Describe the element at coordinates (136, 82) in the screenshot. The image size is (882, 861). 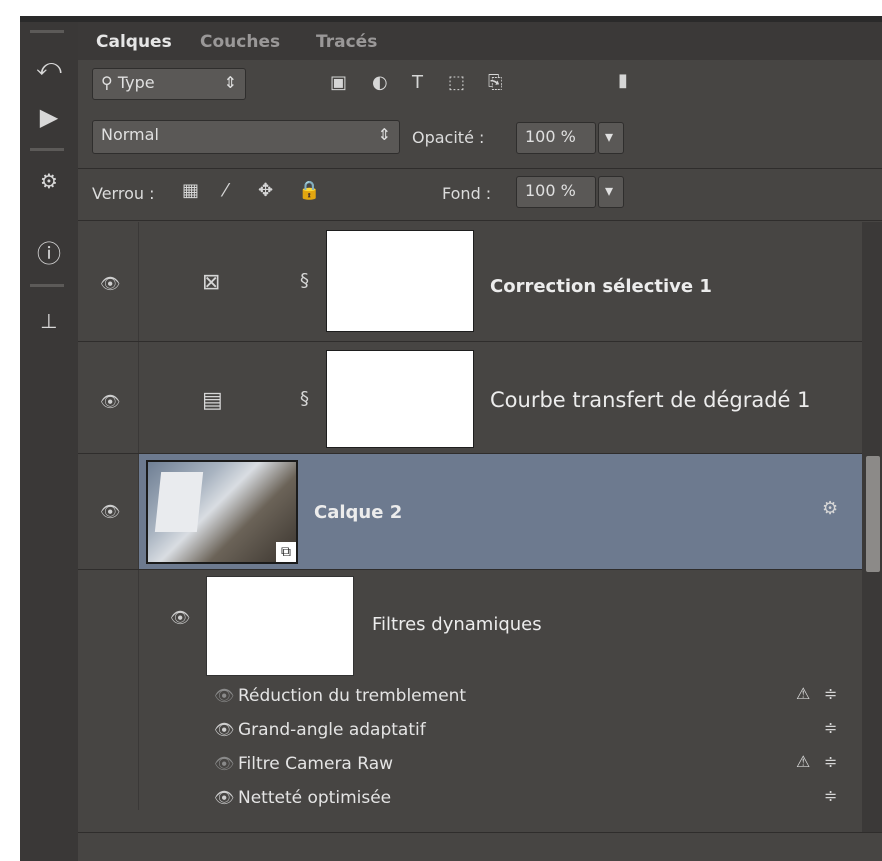
I see `filter-type-label: Type` at that location.